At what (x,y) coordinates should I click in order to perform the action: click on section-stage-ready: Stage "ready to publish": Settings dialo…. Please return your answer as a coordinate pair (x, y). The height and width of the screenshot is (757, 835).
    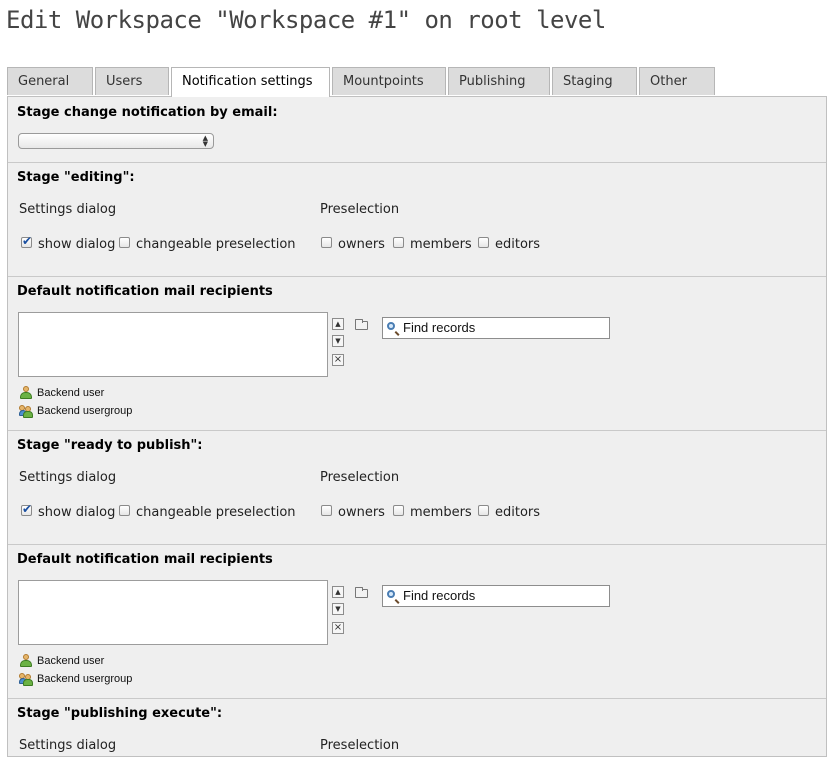
    Looking at the image, I should click on (417, 488).